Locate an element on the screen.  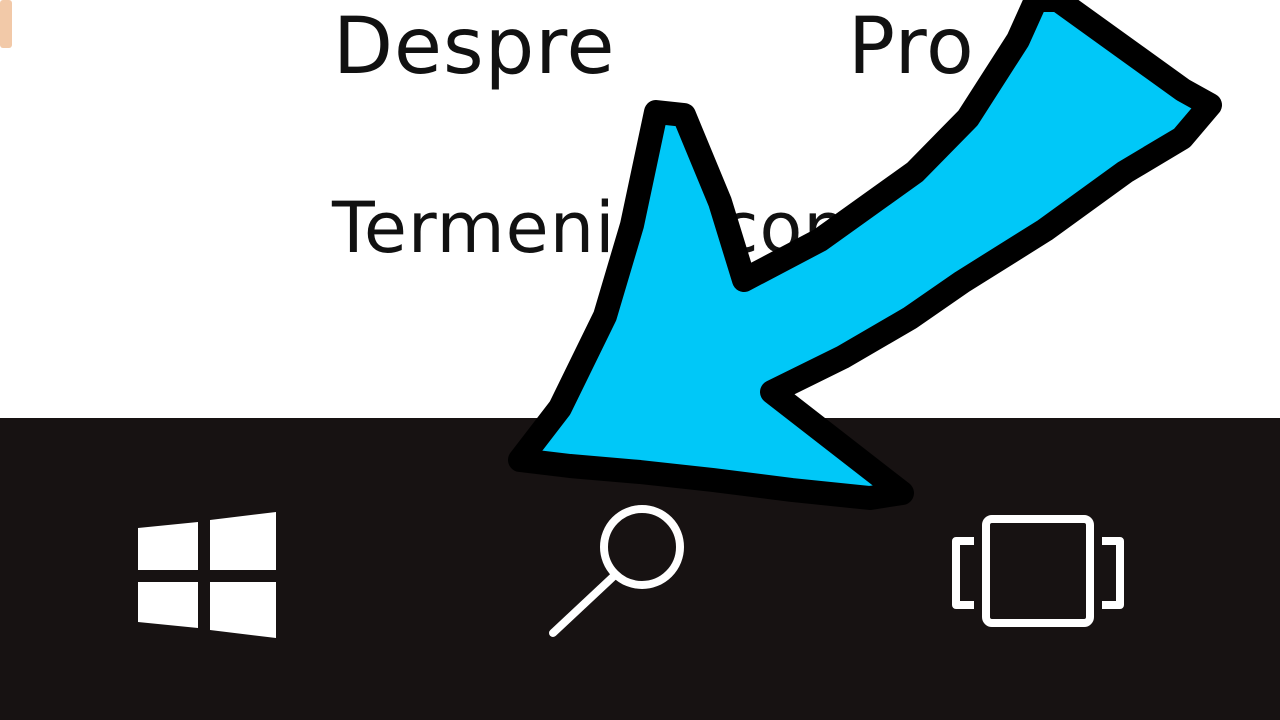
task-view-button is located at coordinates (1038, 570).